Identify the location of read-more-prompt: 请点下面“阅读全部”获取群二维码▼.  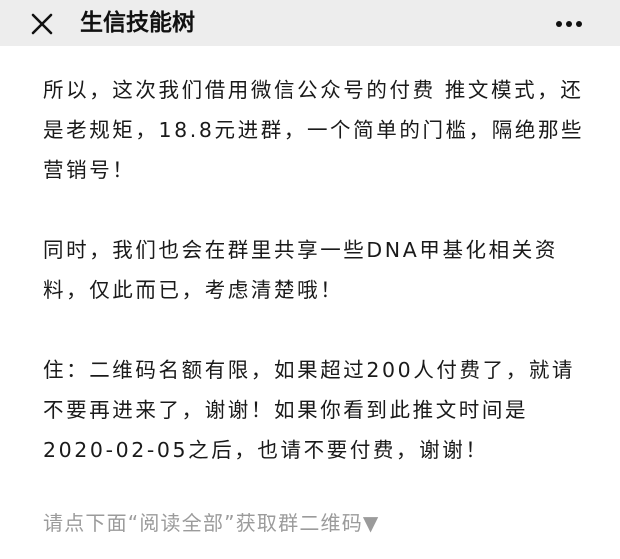
(211, 523).